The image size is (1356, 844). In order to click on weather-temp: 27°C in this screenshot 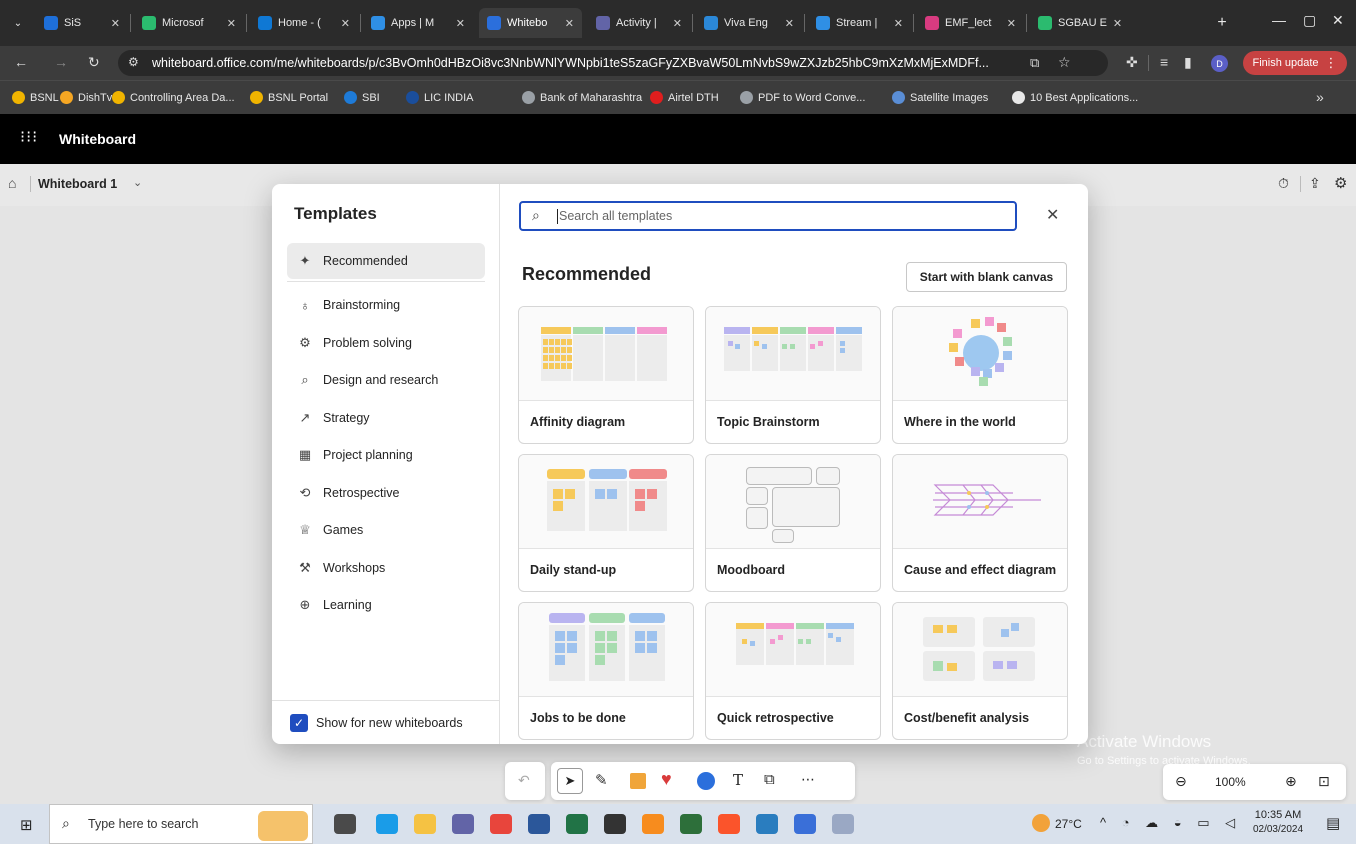, I will do `click(1068, 824)`.